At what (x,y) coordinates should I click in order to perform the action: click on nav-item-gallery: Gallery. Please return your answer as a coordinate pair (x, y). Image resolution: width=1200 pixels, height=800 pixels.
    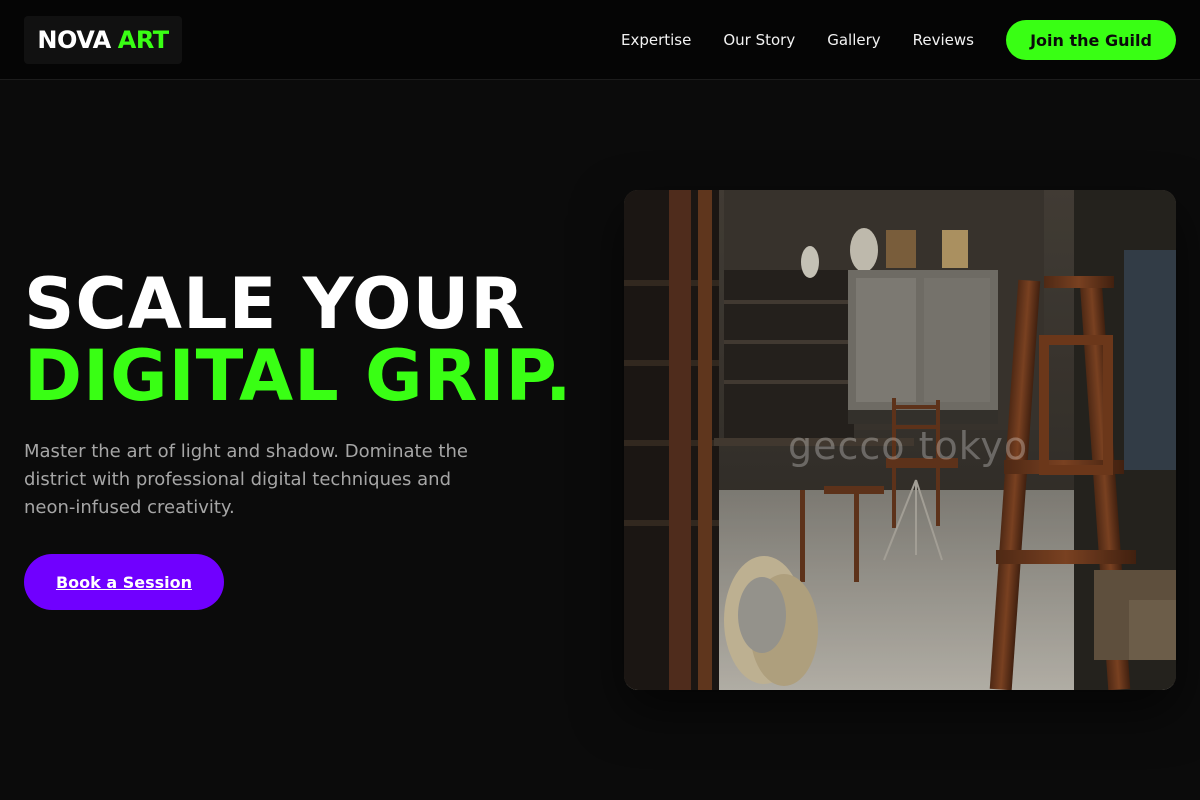
    Looking at the image, I should click on (853, 40).